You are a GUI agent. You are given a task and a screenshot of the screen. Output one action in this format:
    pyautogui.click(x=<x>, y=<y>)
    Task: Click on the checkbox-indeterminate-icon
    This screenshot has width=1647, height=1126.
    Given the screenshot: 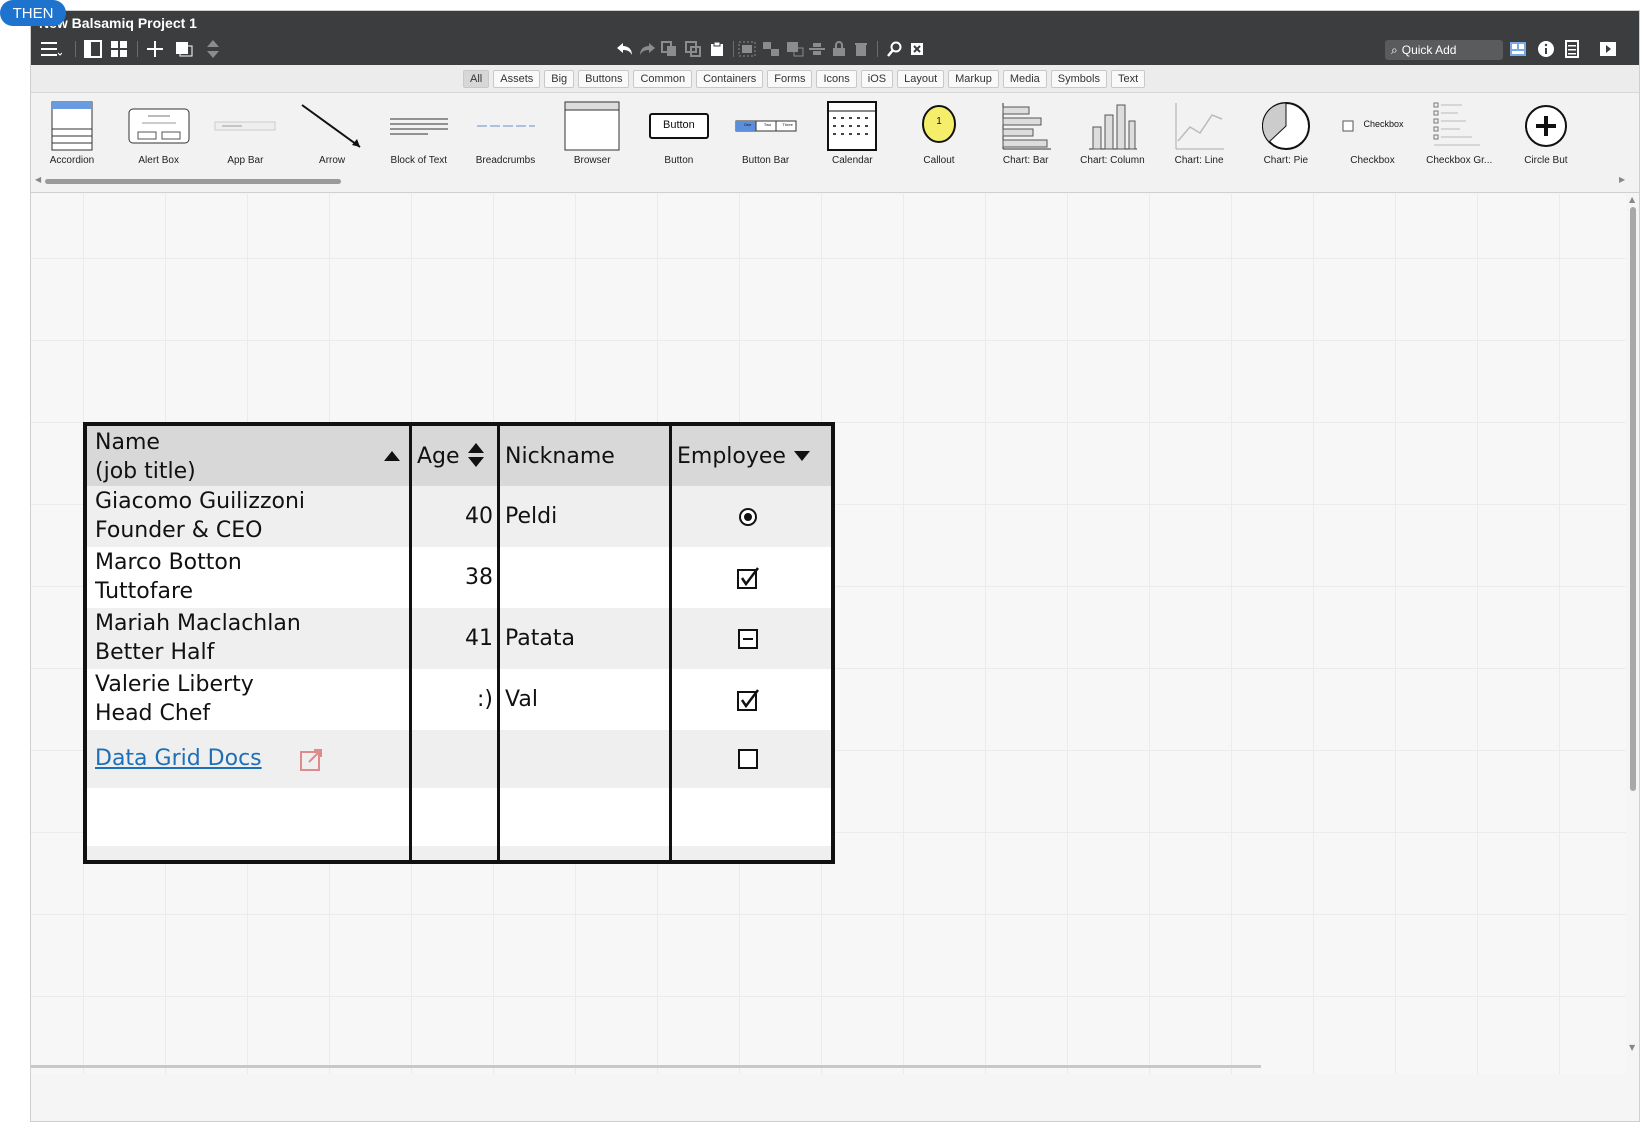 What is the action you would take?
    pyautogui.click(x=748, y=639)
    